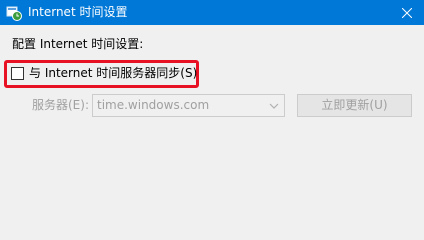 This screenshot has width=424, height=240. I want to click on clock-globe-icon, so click(14, 13).